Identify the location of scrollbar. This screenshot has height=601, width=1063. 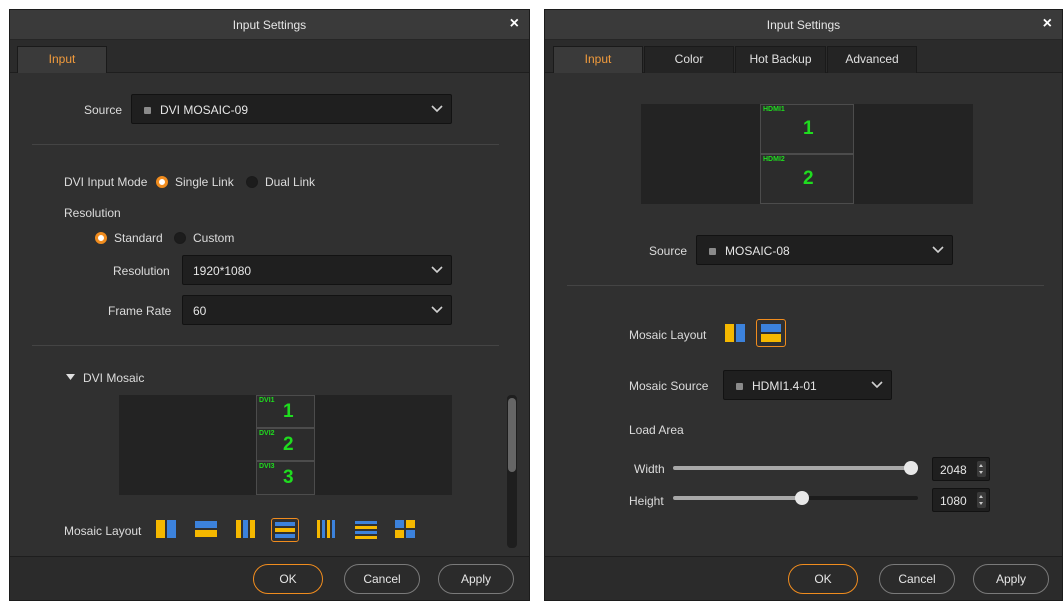
(512, 471).